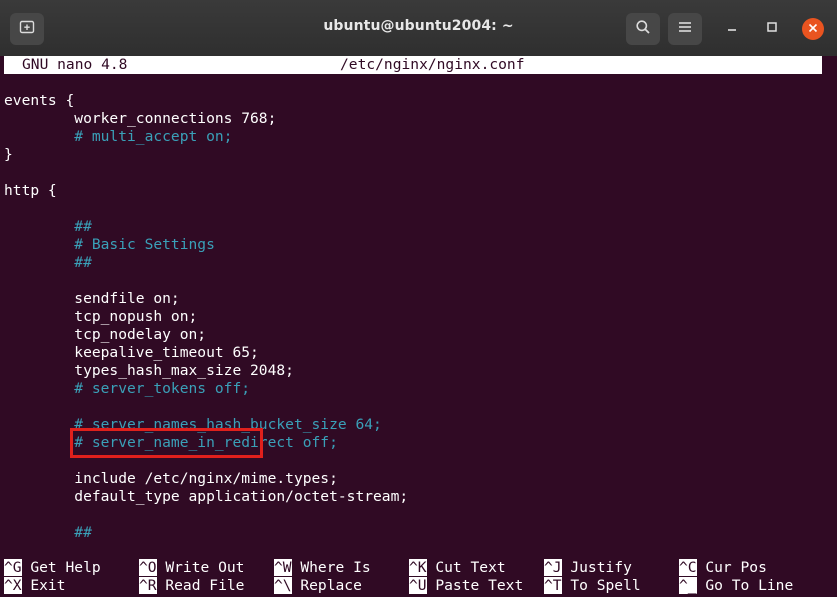  I want to click on hamburger-menu-icon, so click(685, 29).